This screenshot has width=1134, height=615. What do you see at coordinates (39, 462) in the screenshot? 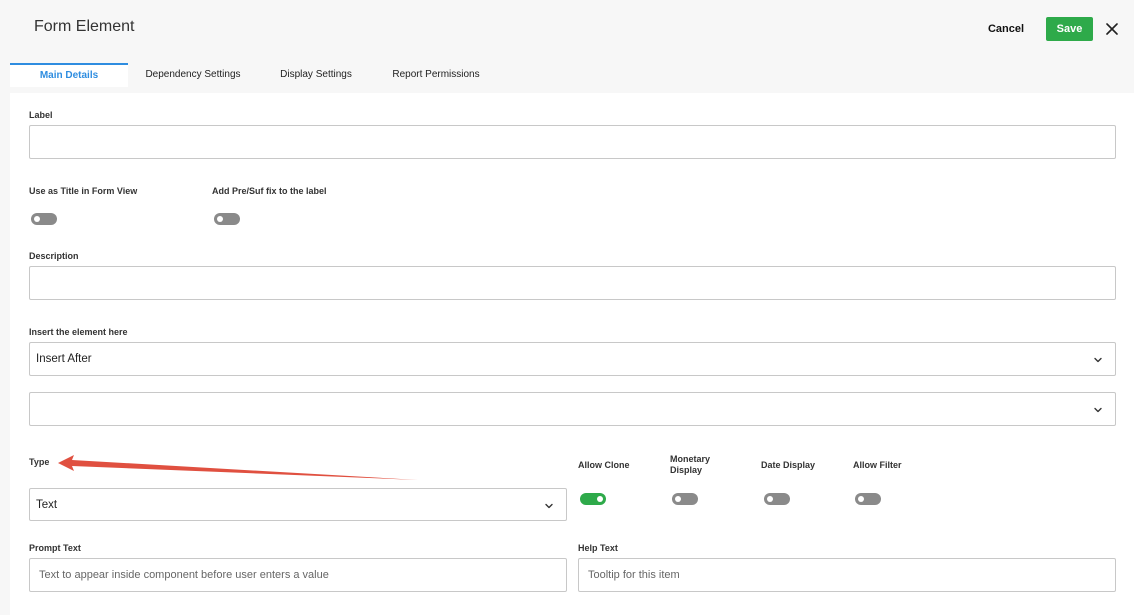
I see `type-label: Type` at bounding box center [39, 462].